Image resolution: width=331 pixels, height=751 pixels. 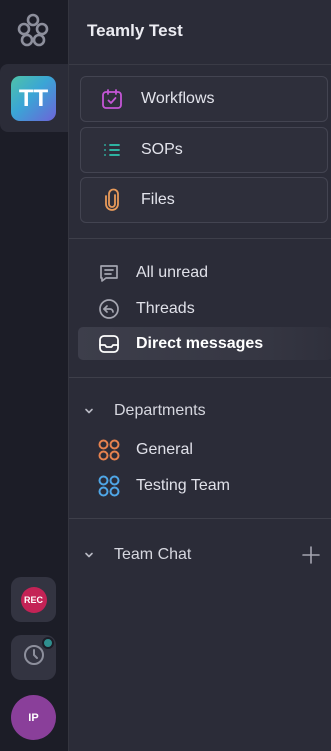 I want to click on header-divider, so click(x=200, y=64).